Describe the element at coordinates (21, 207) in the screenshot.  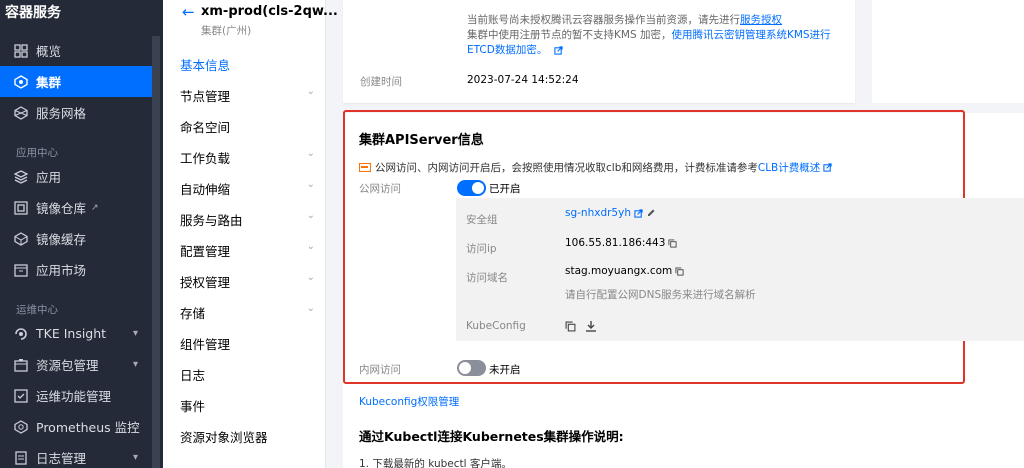
I see `registry-icon` at that location.